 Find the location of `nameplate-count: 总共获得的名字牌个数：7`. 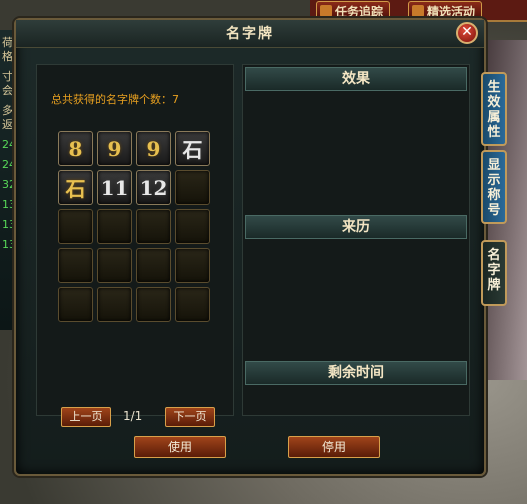

nameplate-count: 总共获得的名字牌个数：7 is located at coordinates (115, 99).